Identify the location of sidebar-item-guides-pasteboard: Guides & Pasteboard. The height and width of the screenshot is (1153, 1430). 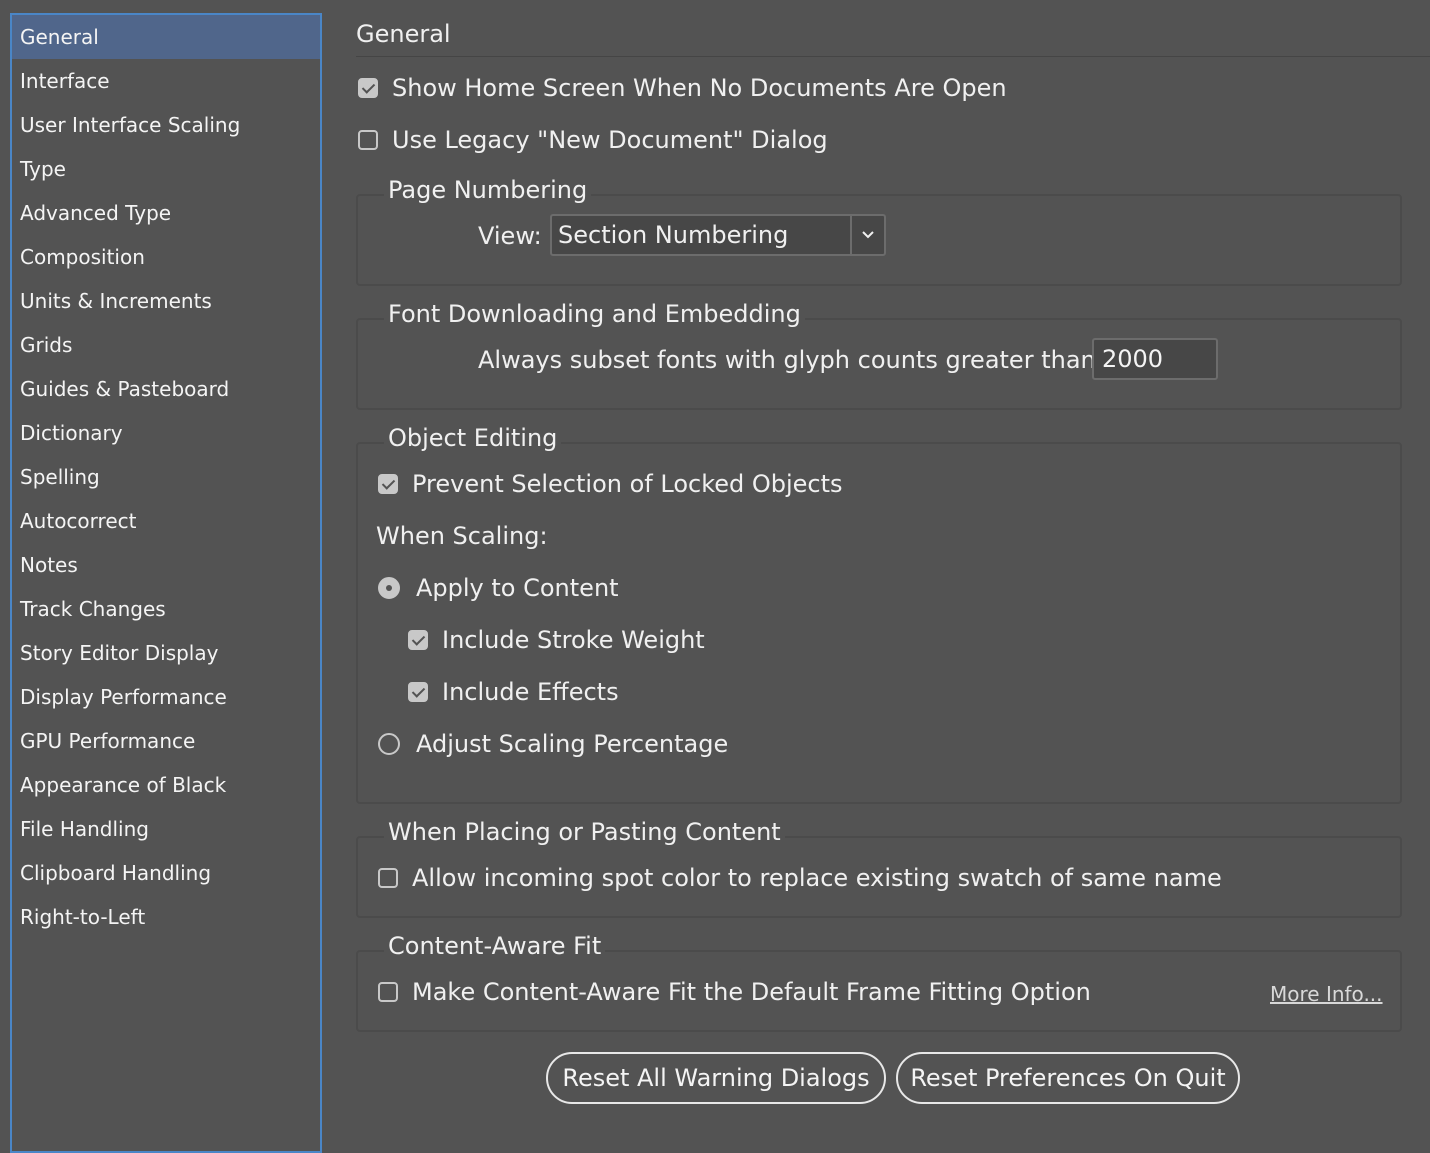
(166, 389).